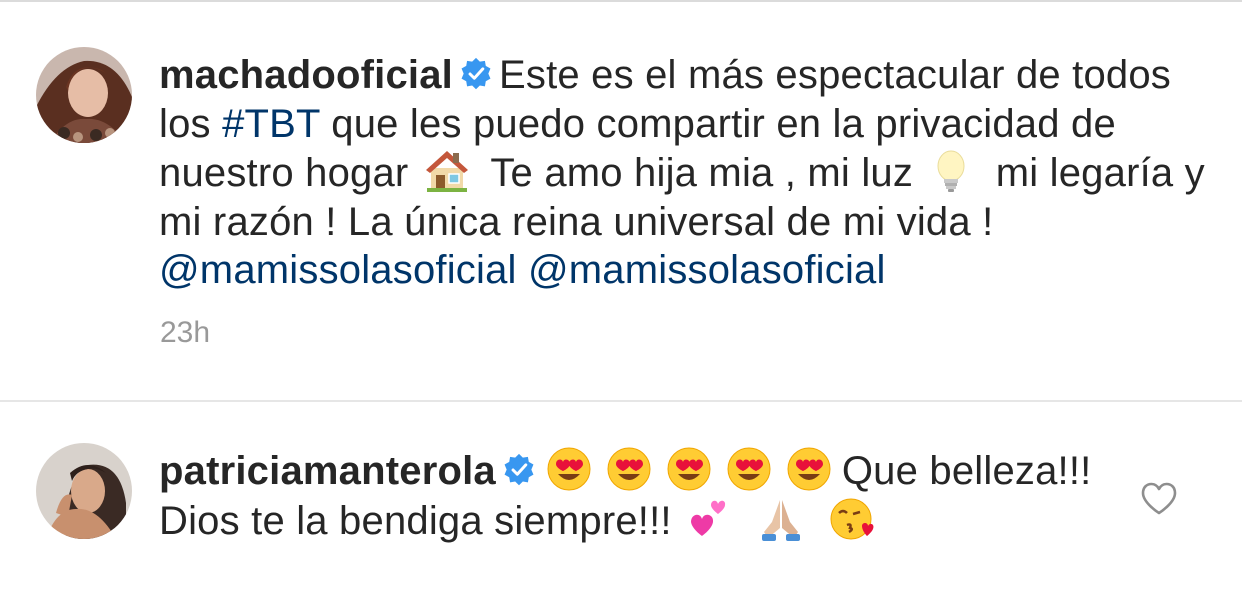  Describe the element at coordinates (84, 95) in the screenshot. I see `avatar-machadooficial` at that location.